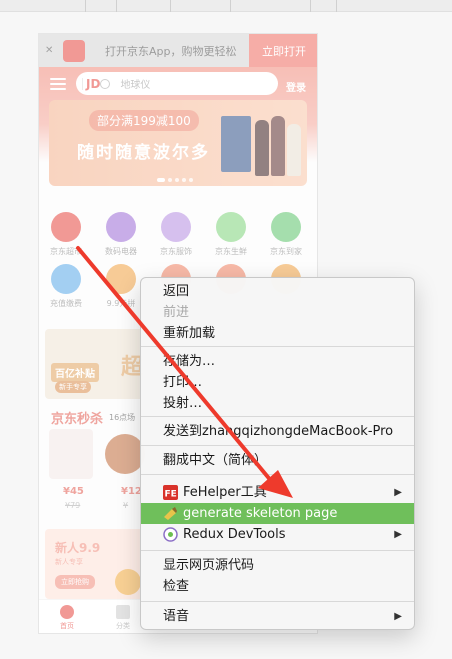  What do you see at coordinates (67, 626) in the screenshot?
I see `tab-label: 首页` at bounding box center [67, 626].